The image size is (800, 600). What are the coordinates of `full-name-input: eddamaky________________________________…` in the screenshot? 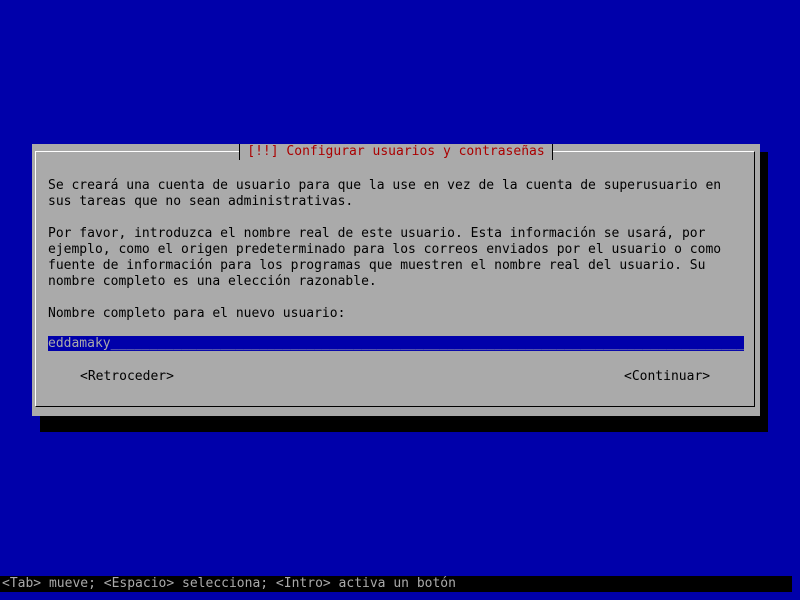 It's located at (396, 343).